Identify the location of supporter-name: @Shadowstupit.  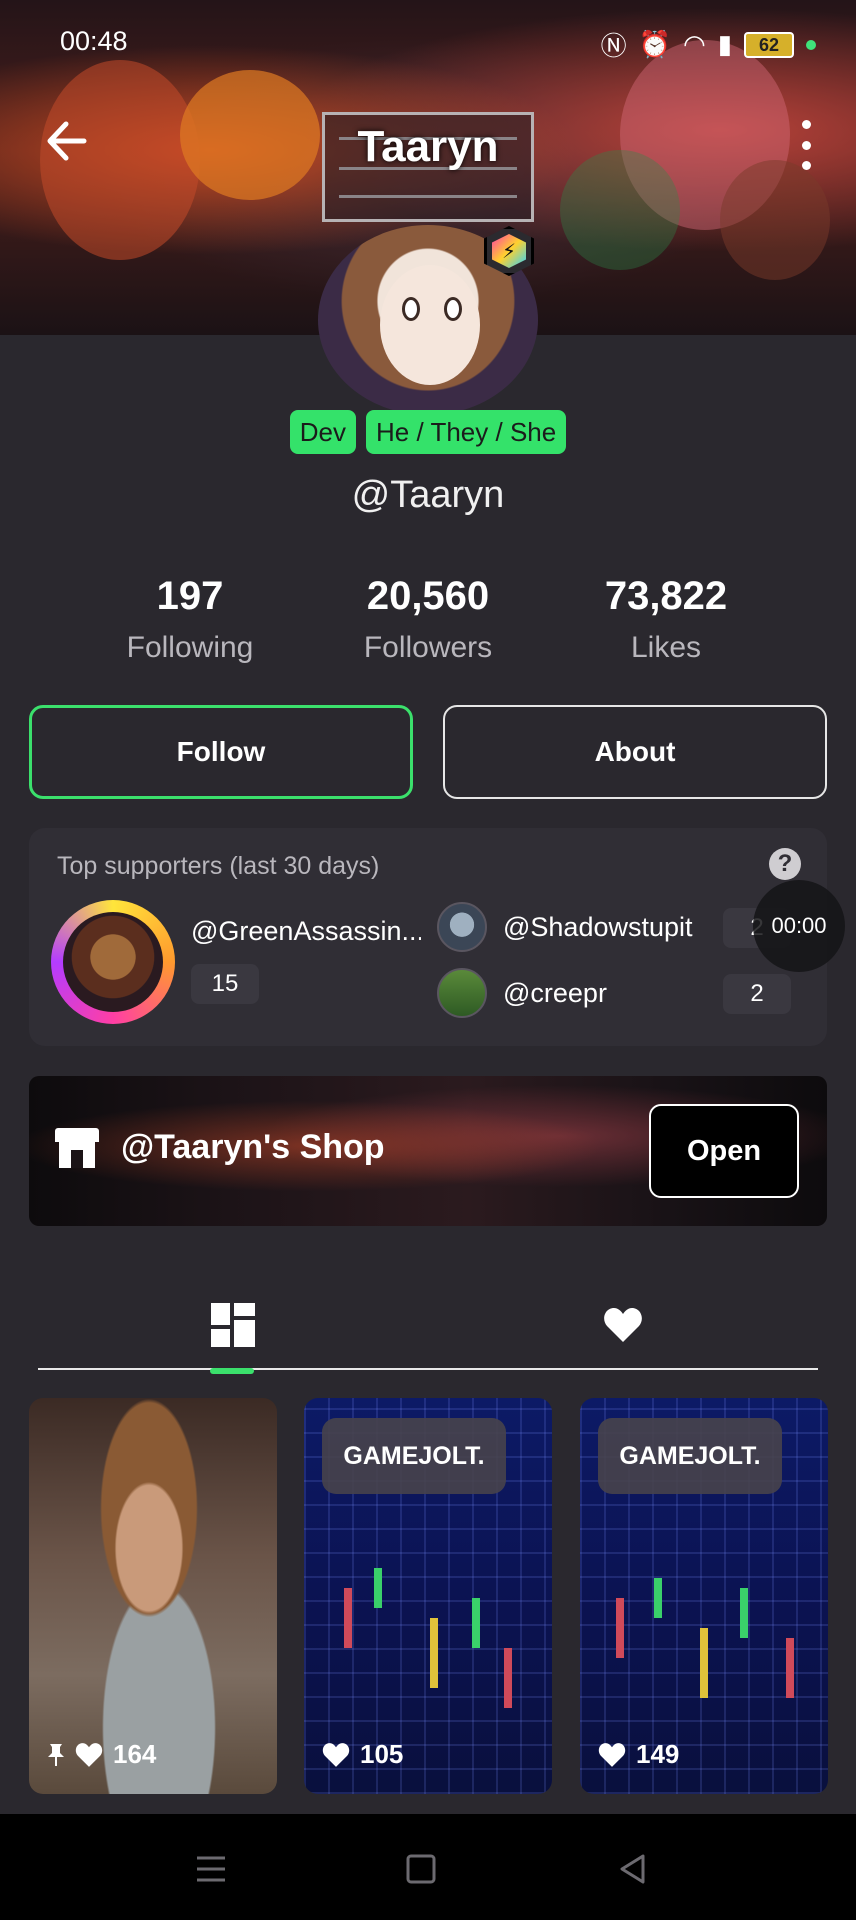
(598, 927).